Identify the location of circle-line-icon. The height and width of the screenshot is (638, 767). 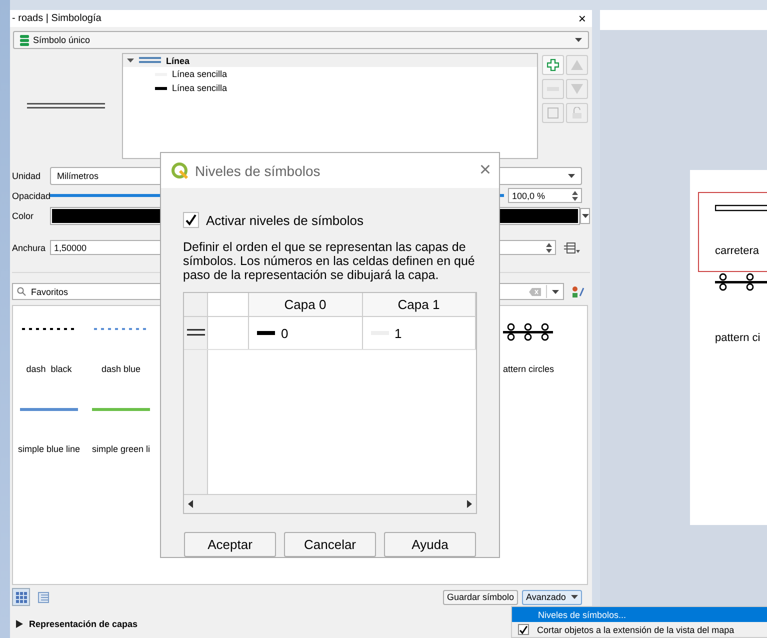
(741, 282).